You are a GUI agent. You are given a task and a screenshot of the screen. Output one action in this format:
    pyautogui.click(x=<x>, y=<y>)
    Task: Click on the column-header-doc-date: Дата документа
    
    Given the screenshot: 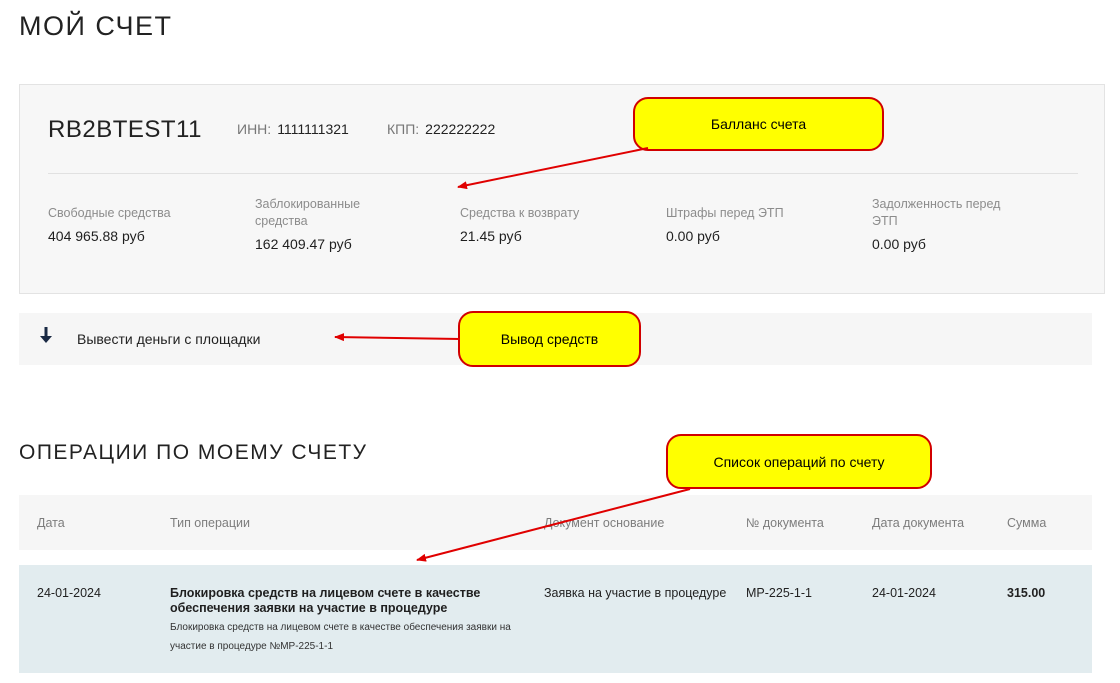 What is the action you would take?
    pyautogui.click(x=918, y=523)
    